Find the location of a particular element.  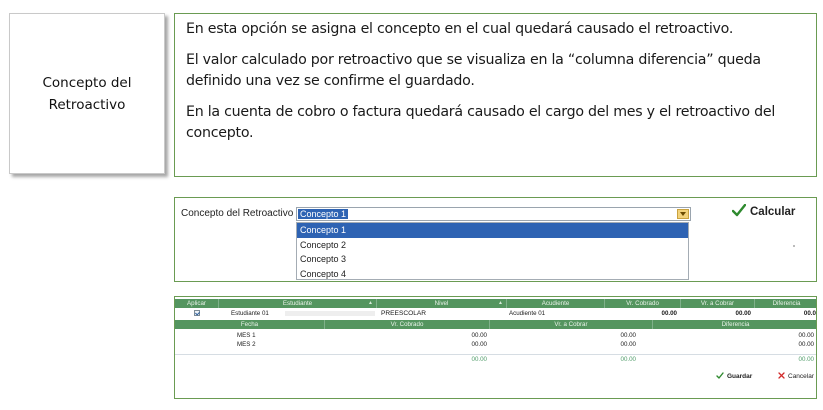

column-header-vr-a-cobrar: Vr. a Cobrar is located at coordinates (718, 303).